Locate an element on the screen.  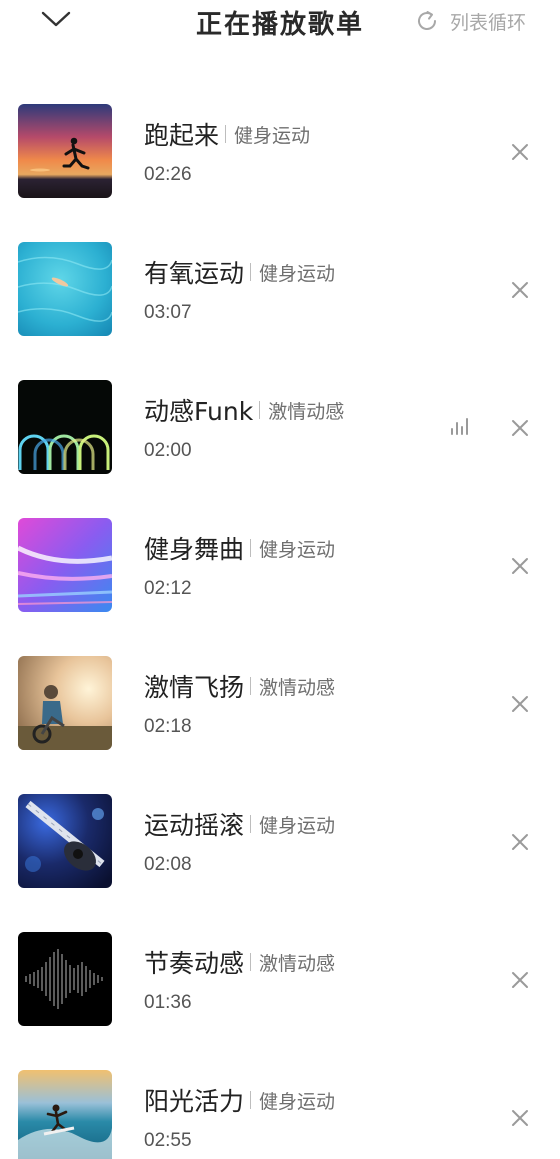
song-row: 健身舞曲 健身运动 02:12 is located at coordinates (280, 565).